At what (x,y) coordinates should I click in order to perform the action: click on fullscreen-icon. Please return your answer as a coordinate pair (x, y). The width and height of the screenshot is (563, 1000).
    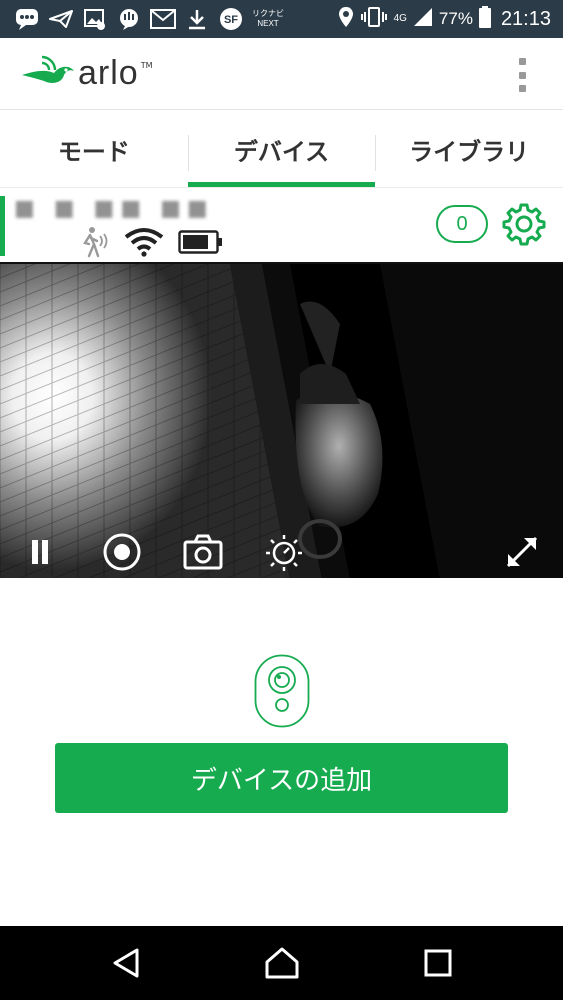
    Looking at the image, I should click on (522, 552).